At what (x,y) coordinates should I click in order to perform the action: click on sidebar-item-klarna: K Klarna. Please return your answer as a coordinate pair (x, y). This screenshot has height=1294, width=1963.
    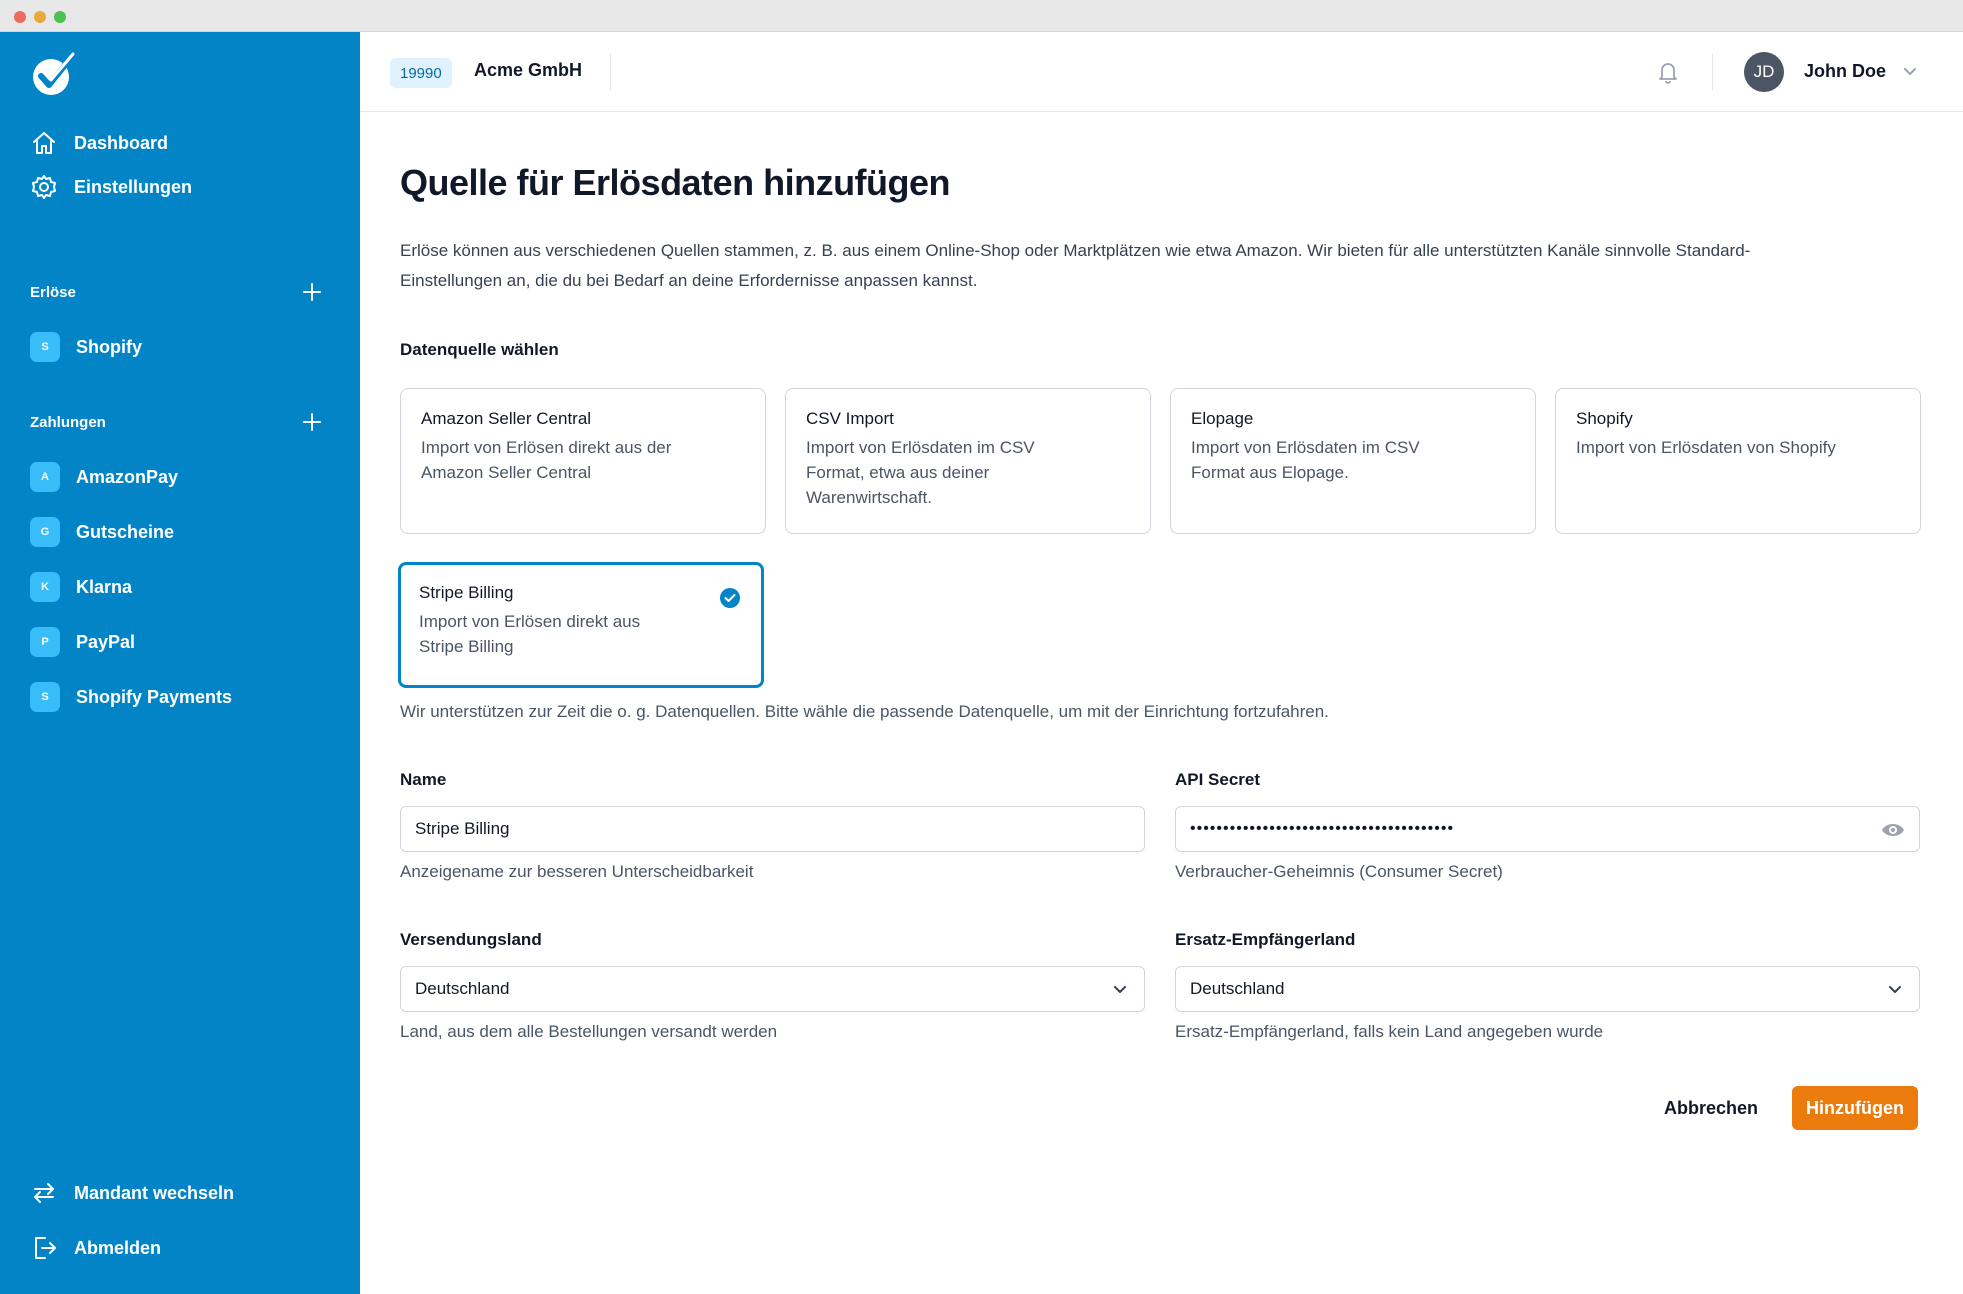
    Looking at the image, I should click on (81, 587).